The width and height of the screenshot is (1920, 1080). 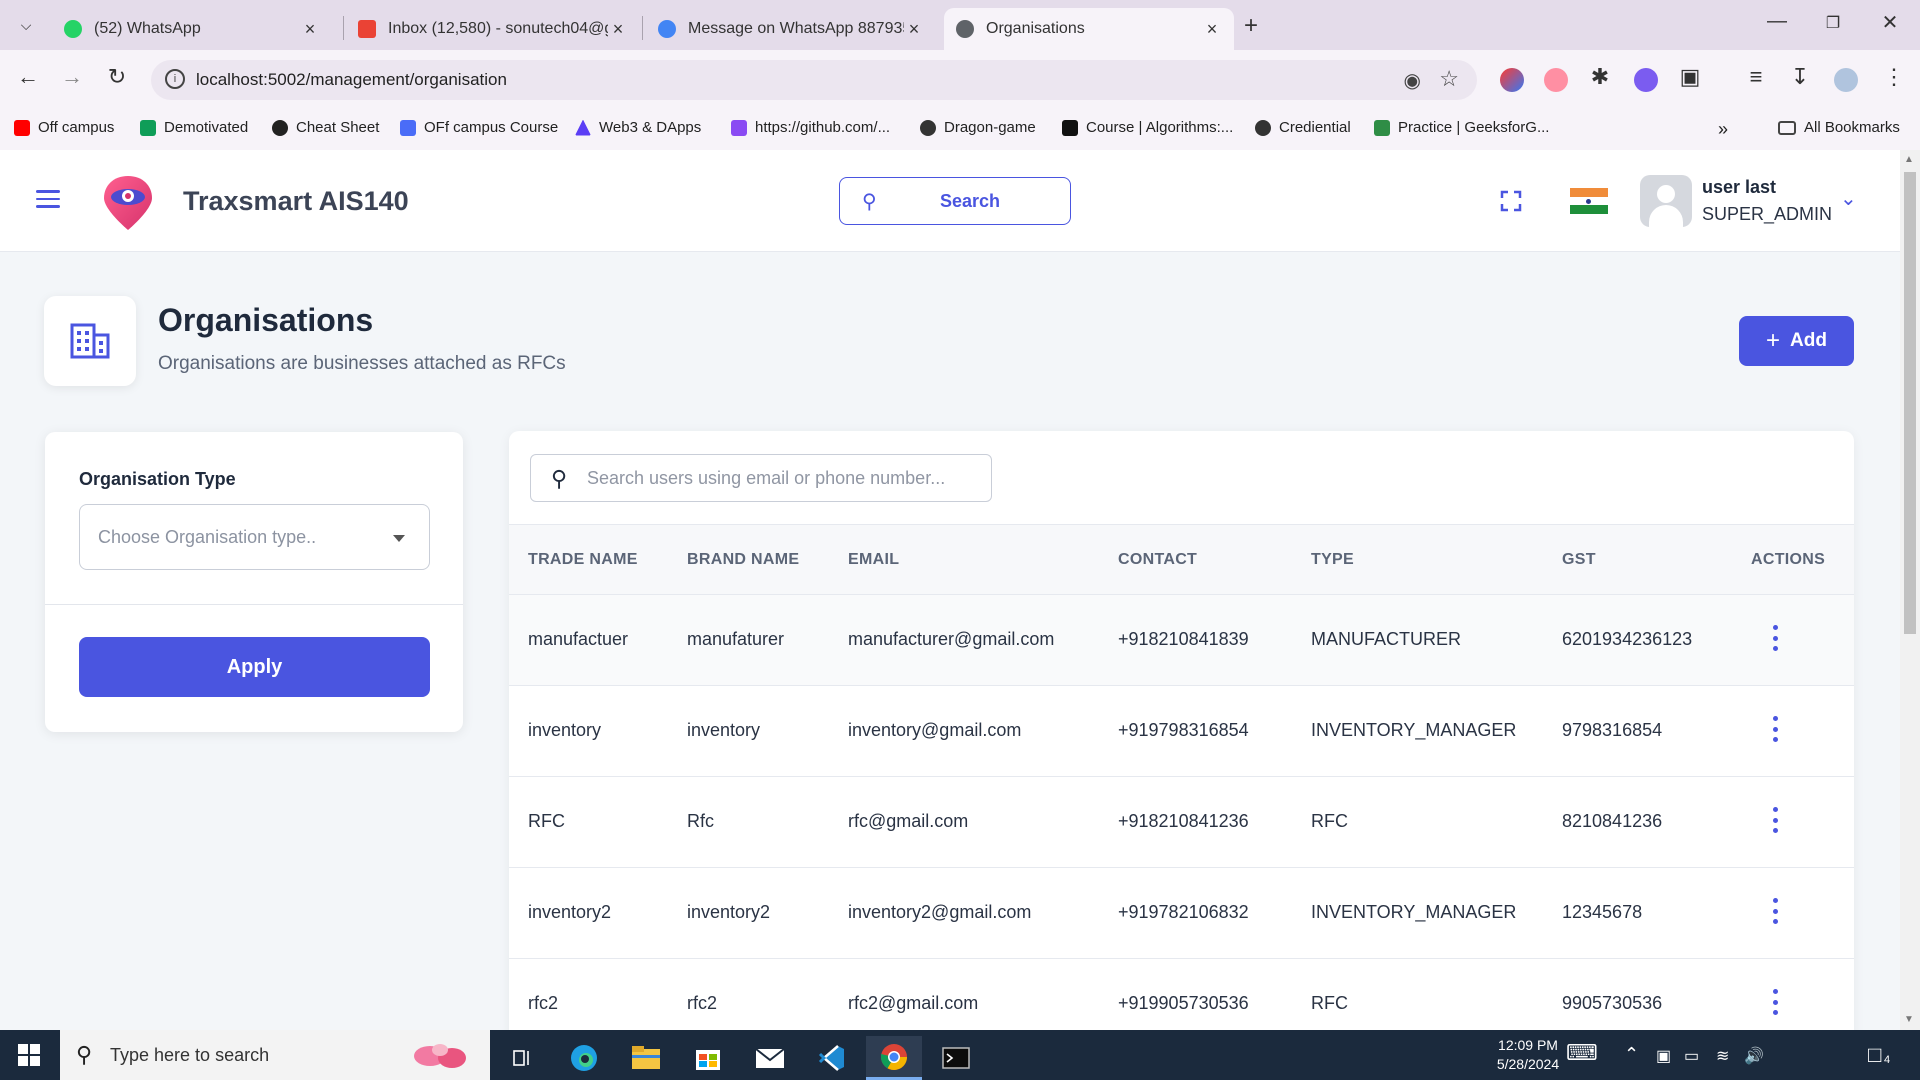 What do you see at coordinates (1631, 1054) in the screenshot?
I see `show-hidden-icons-icon: ⌃` at bounding box center [1631, 1054].